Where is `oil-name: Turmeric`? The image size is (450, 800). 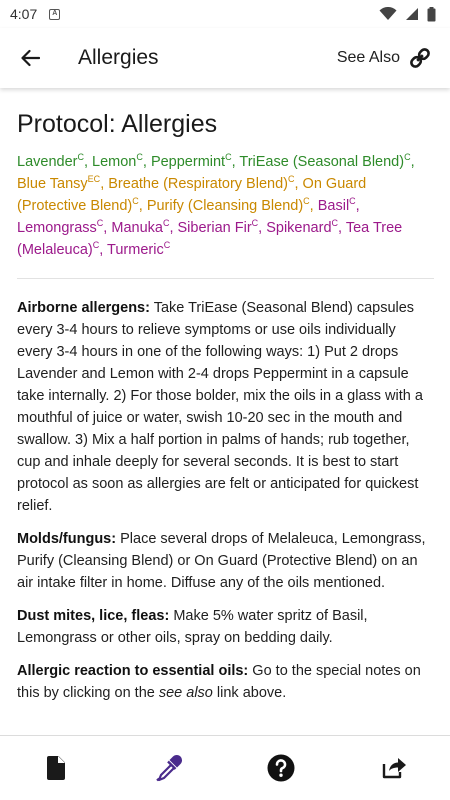
oil-name: Turmeric is located at coordinates (135, 250).